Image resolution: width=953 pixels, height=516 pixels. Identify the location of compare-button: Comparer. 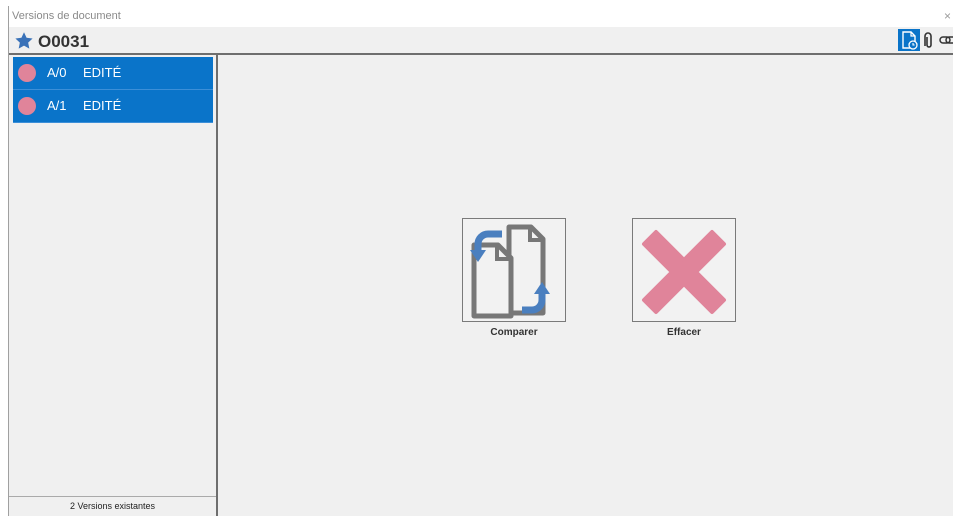
(514, 278).